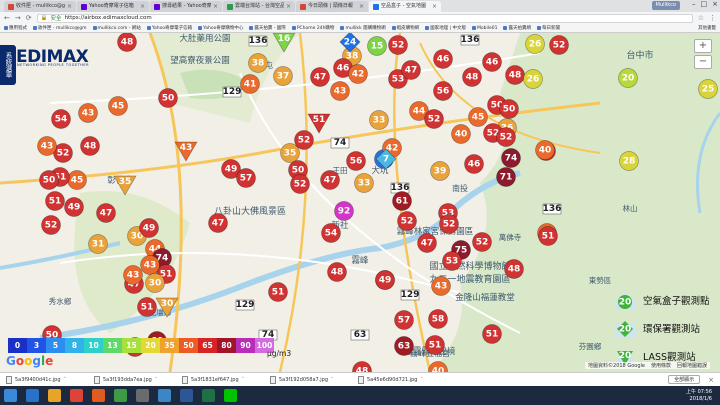 The height and width of the screenshot is (405, 720). What do you see at coordinates (708, 89) in the screenshot?
I see `airbox-marker: 25` at bounding box center [708, 89].